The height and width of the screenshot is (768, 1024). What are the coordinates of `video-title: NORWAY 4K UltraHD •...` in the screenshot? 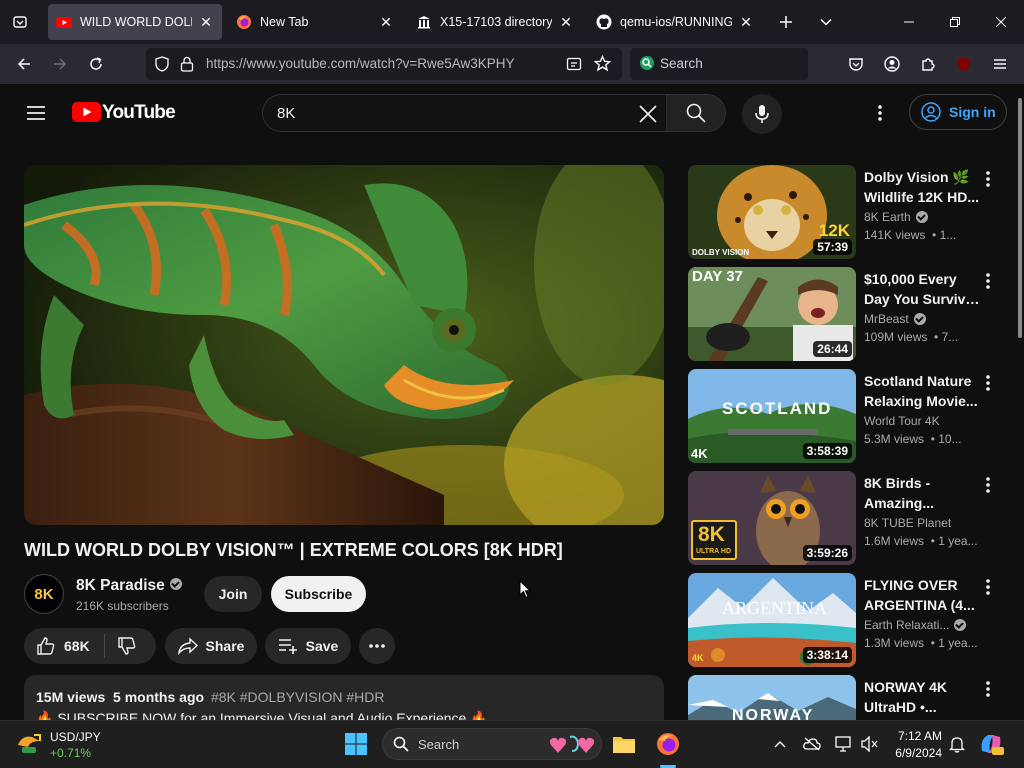 It's located at (924, 697).